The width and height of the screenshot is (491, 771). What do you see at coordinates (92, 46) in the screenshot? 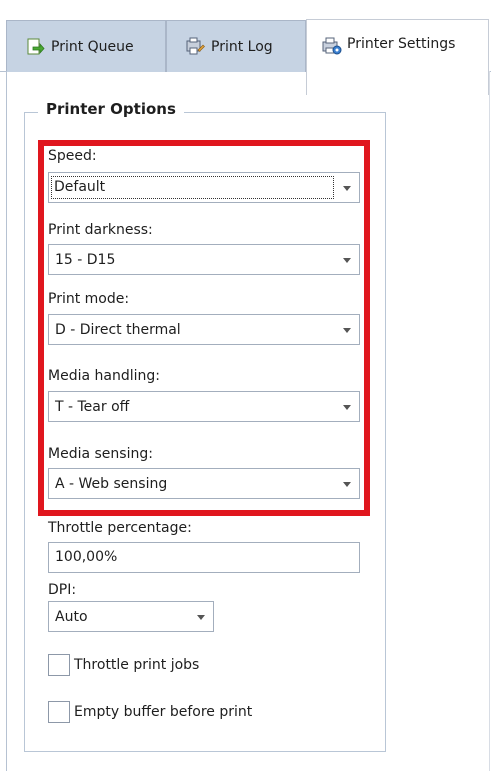
I see `tab-label: Print Queue` at bounding box center [92, 46].